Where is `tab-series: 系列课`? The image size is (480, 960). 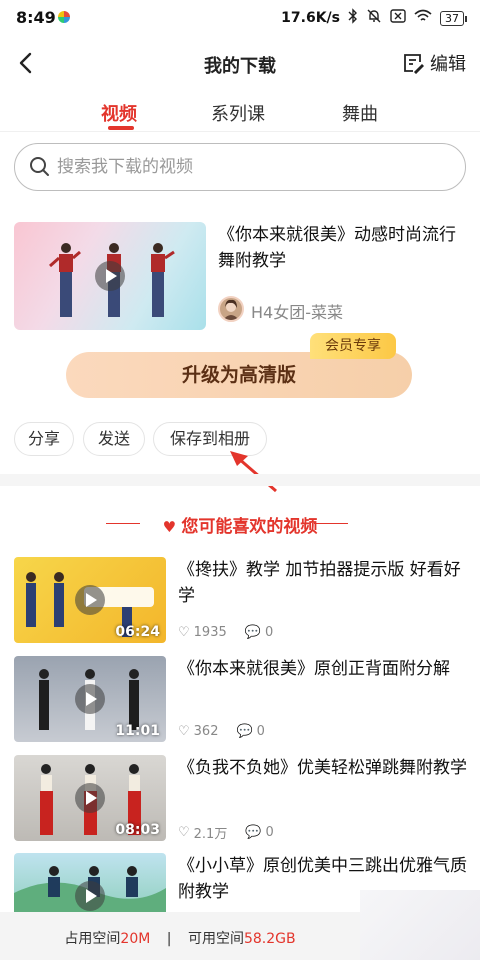
tab-series: 系列课 is located at coordinates (238, 113).